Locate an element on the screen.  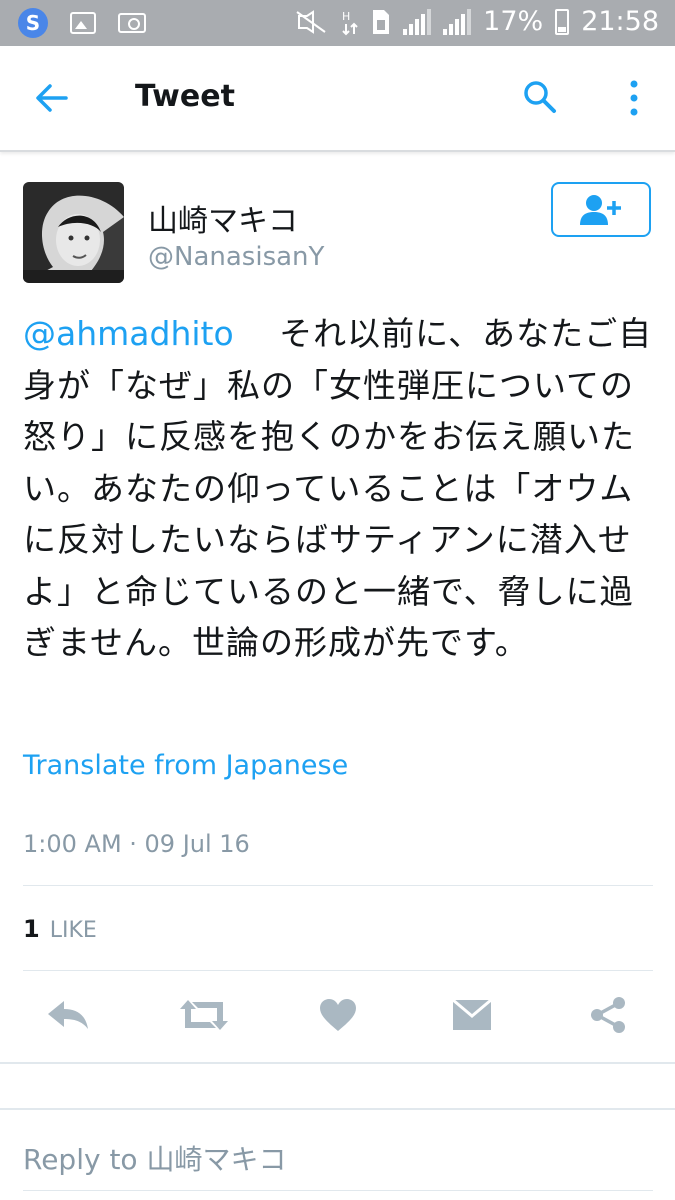
translate-link: Translate from Japanese is located at coordinates (185, 765).